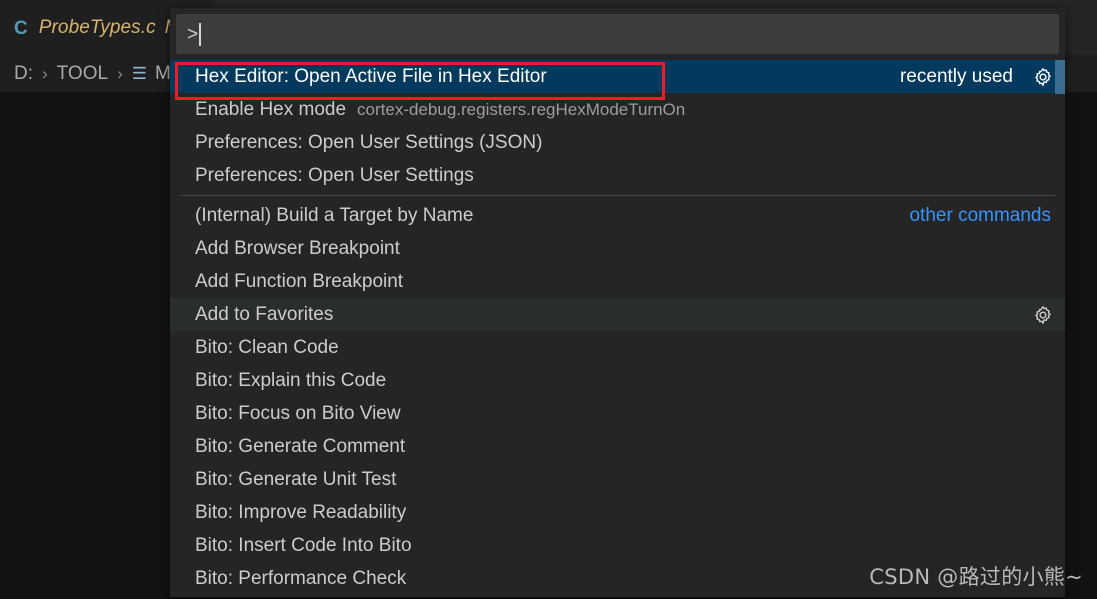 Image resolution: width=1097 pixels, height=599 pixels. Describe the element at coordinates (271, 109) in the screenshot. I see `command-palette-item-label: Enable Hex mode` at that location.